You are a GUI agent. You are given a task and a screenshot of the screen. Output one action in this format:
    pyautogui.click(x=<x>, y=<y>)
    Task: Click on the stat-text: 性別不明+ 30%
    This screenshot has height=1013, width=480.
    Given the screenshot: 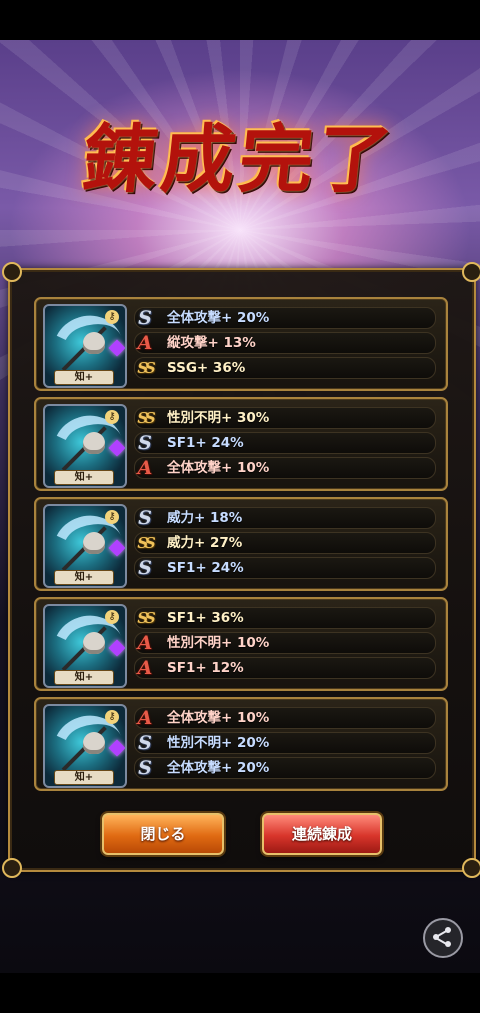 What is the action you would take?
    pyautogui.click(x=218, y=418)
    